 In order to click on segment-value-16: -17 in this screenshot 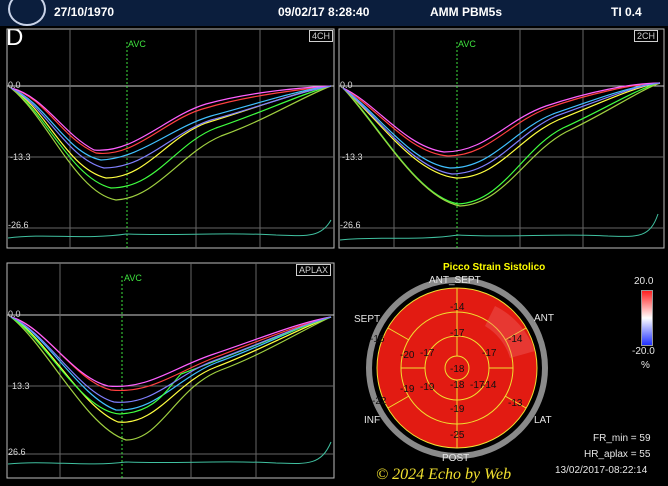, I will do `click(477, 385)`.